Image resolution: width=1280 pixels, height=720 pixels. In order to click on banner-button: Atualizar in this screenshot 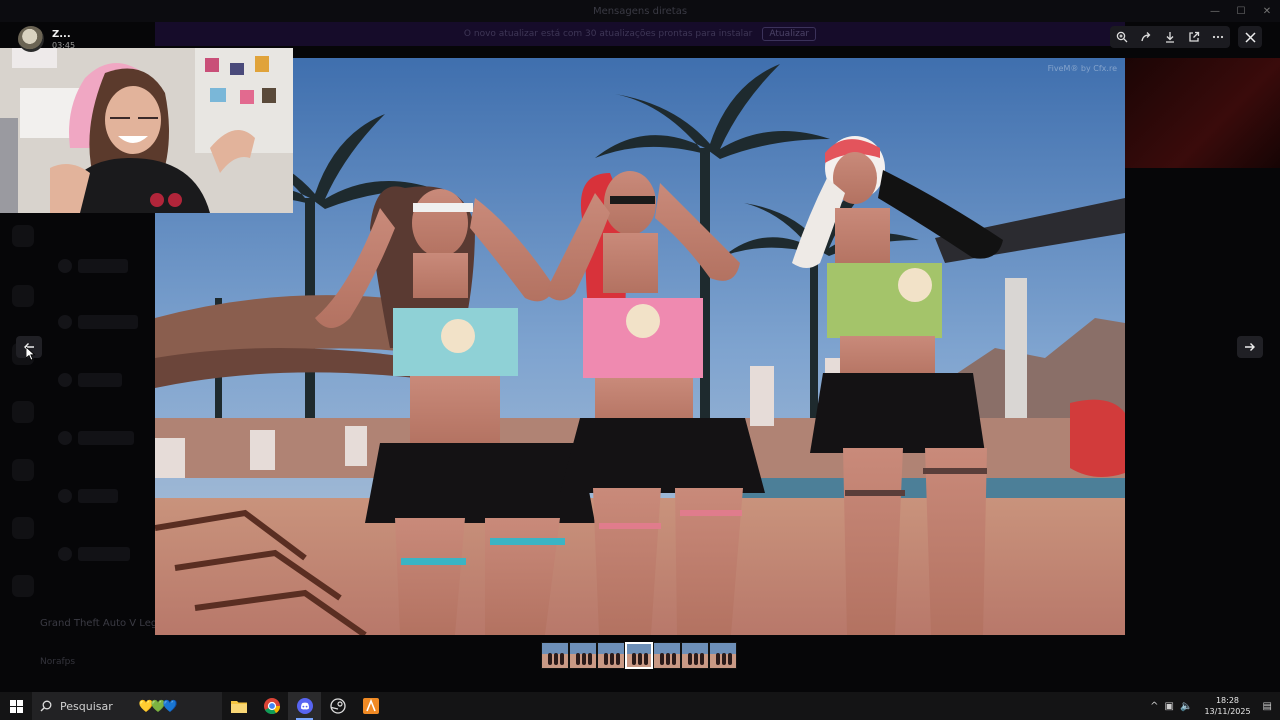, I will do `click(789, 34)`.